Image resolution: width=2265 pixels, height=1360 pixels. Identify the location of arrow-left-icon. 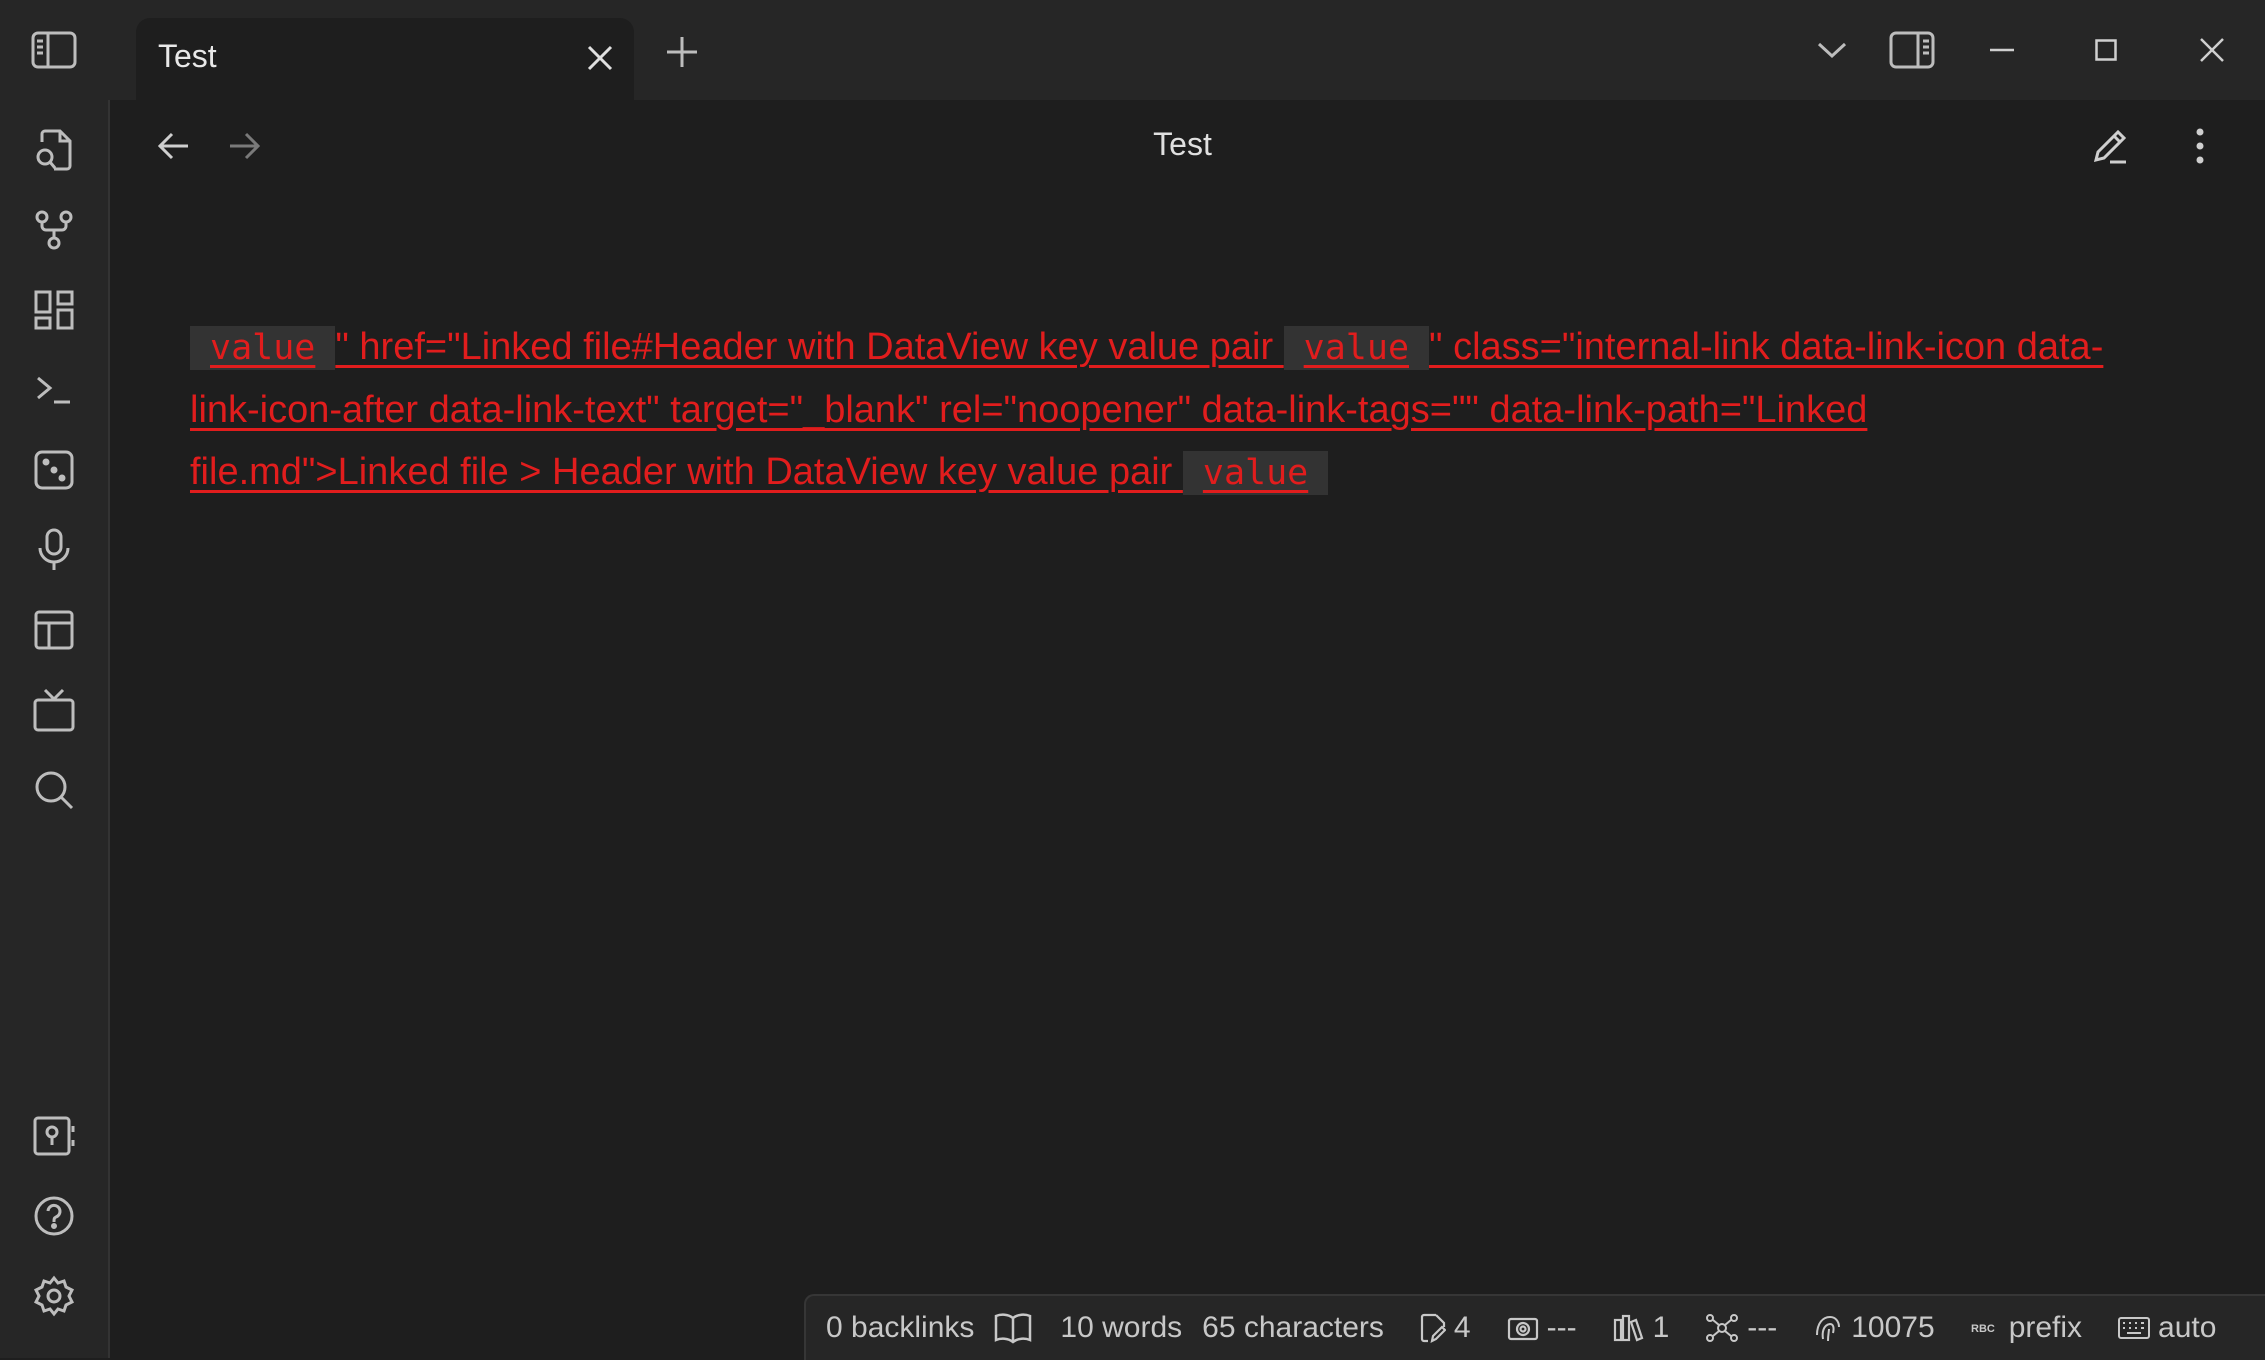
(173, 146).